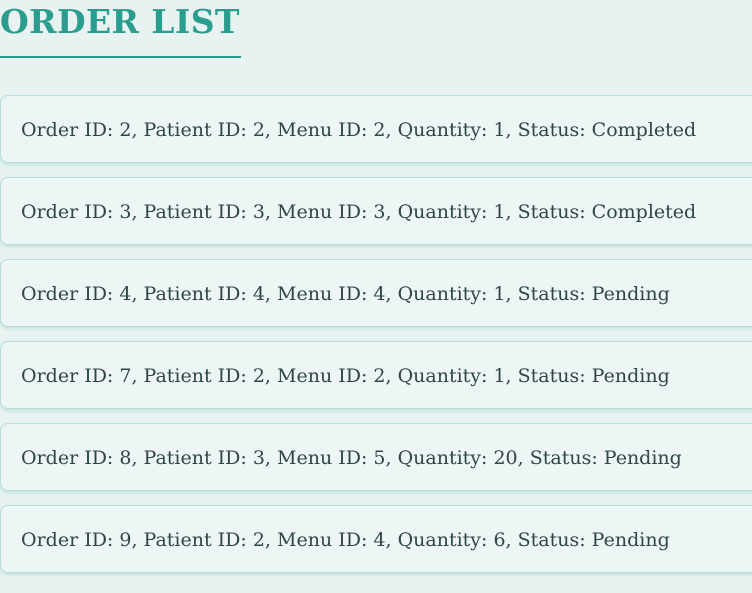 The height and width of the screenshot is (593, 752). I want to click on page-title: ORDER LIST, so click(120, 21).